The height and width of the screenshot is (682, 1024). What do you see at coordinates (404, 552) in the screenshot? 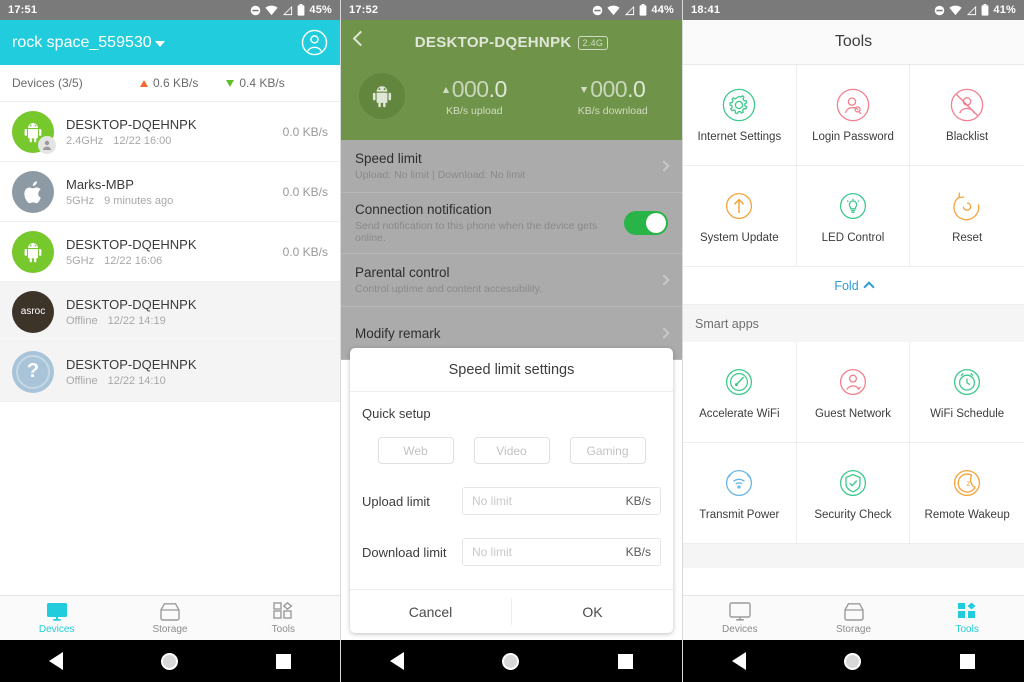
I see `download-limit-label: Download limit` at bounding box center [404, 552].